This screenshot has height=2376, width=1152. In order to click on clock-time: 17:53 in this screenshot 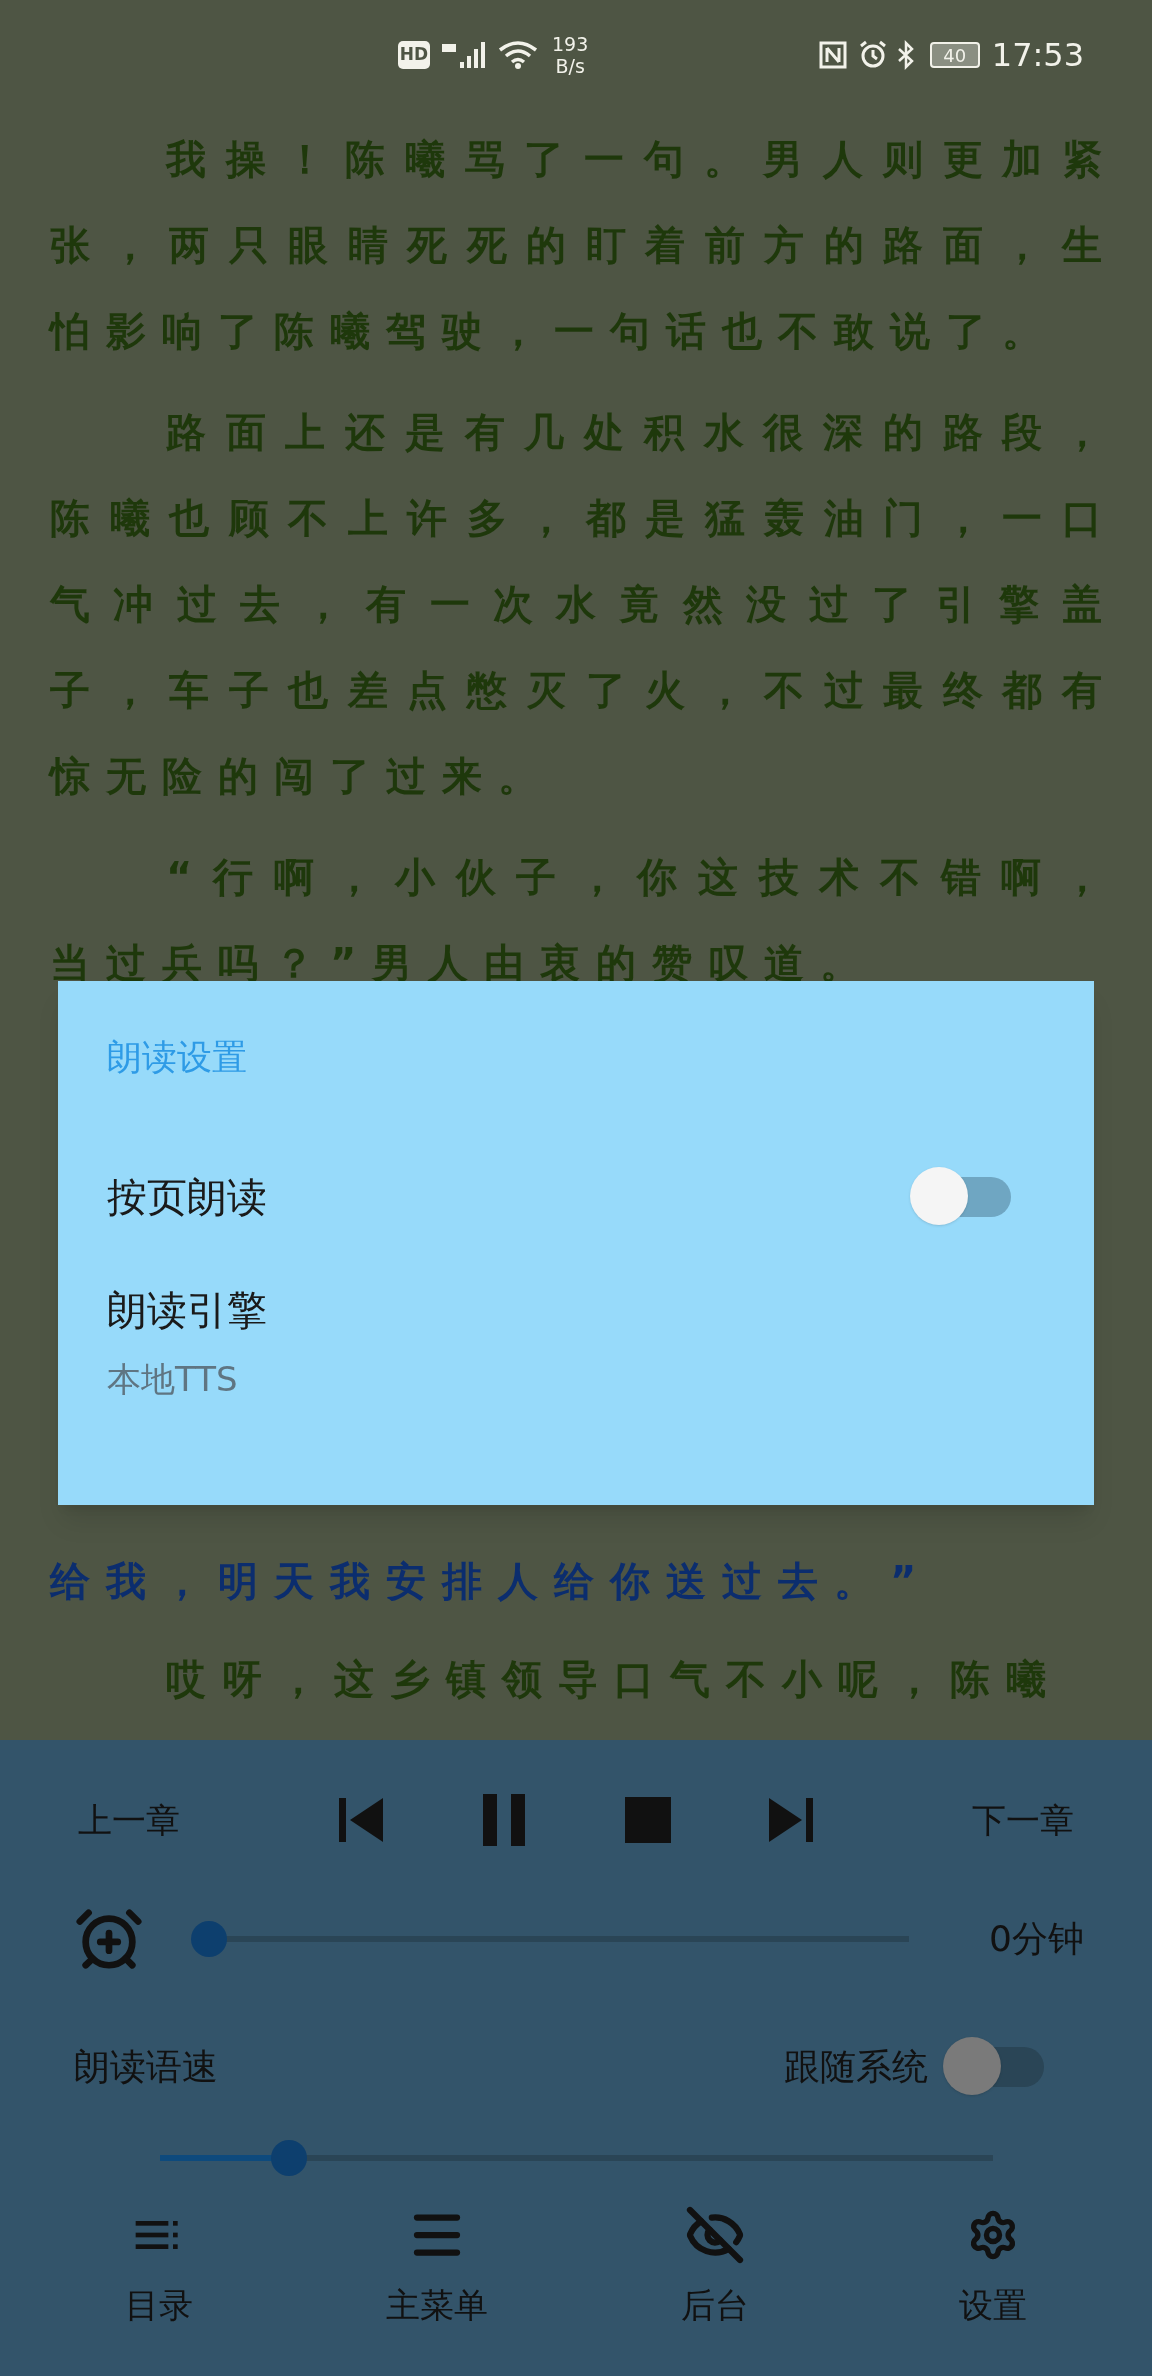, I will do `click(1037, 55)`.